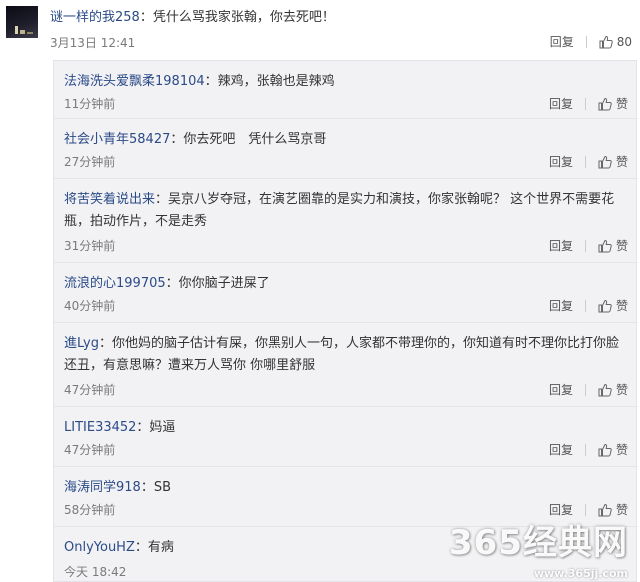 This screenshot has width=640, height=582. Describe the element at coordinates (344, 82) in the screenshot. I see `reply-body: 法海洗头爱飘柔198104：辣鸡，张翰也是辣鸡` at that location.